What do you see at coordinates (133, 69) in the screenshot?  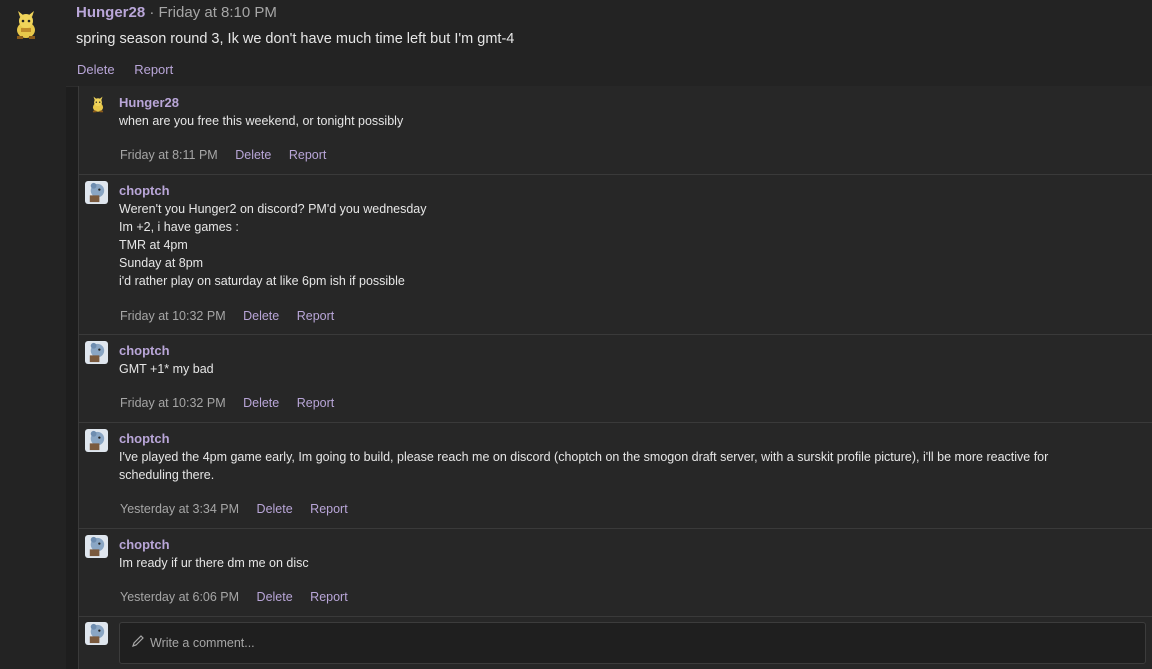 I see `post-actions: Delete Report` at bounding box center [133, 69].